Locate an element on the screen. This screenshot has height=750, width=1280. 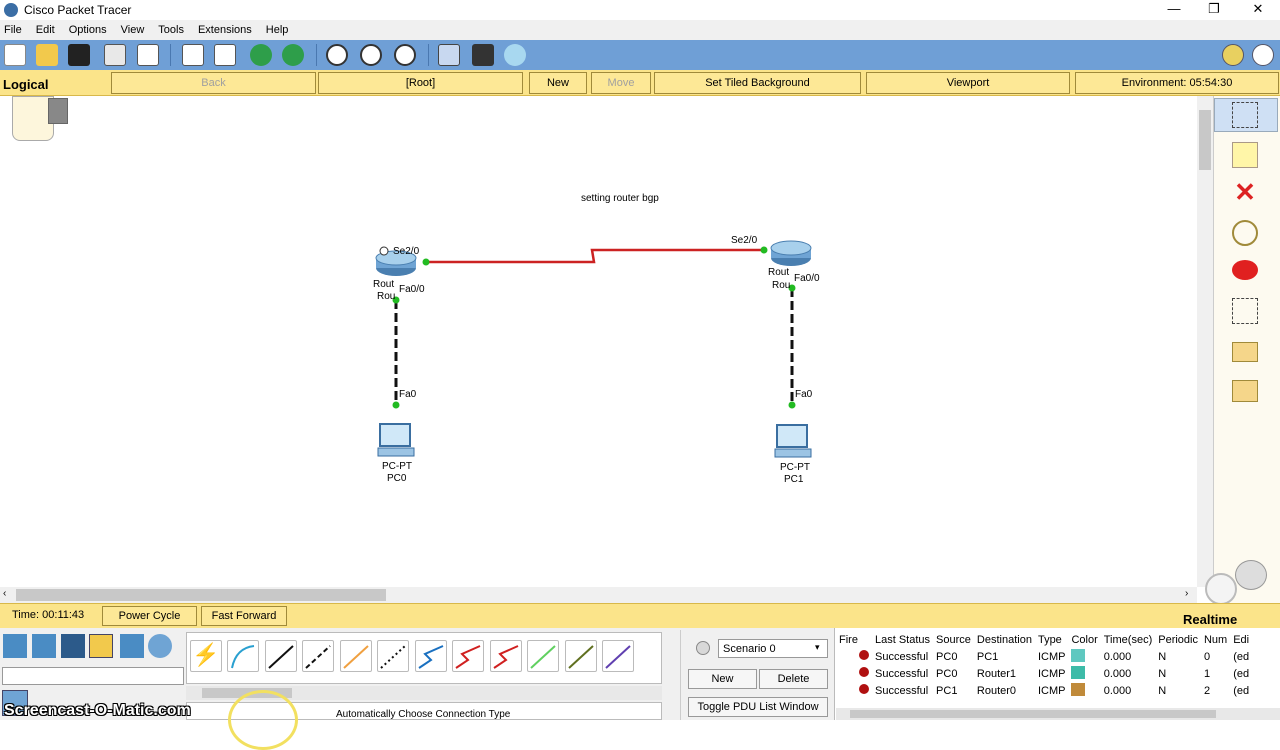
add-simple-pdu-icon is located at coordinates (1245, 352).